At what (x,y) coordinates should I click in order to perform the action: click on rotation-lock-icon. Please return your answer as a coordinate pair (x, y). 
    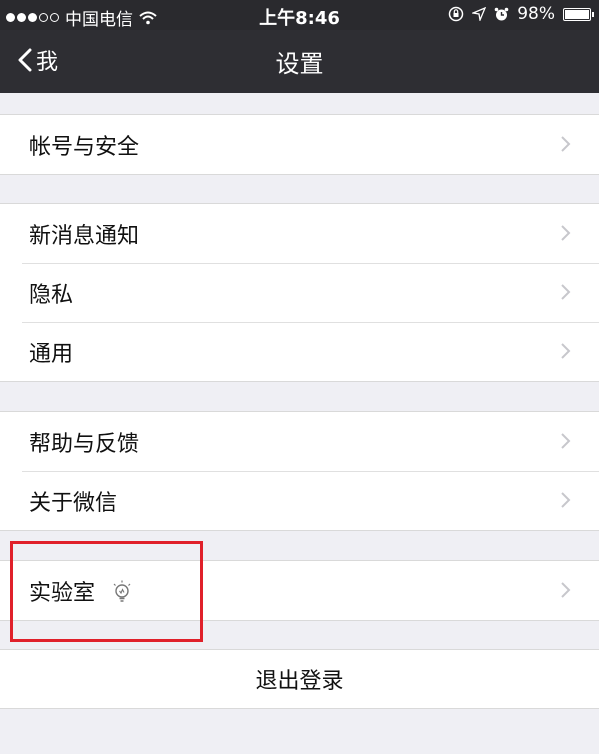
    Looking at the image, I should click on (456, 14).